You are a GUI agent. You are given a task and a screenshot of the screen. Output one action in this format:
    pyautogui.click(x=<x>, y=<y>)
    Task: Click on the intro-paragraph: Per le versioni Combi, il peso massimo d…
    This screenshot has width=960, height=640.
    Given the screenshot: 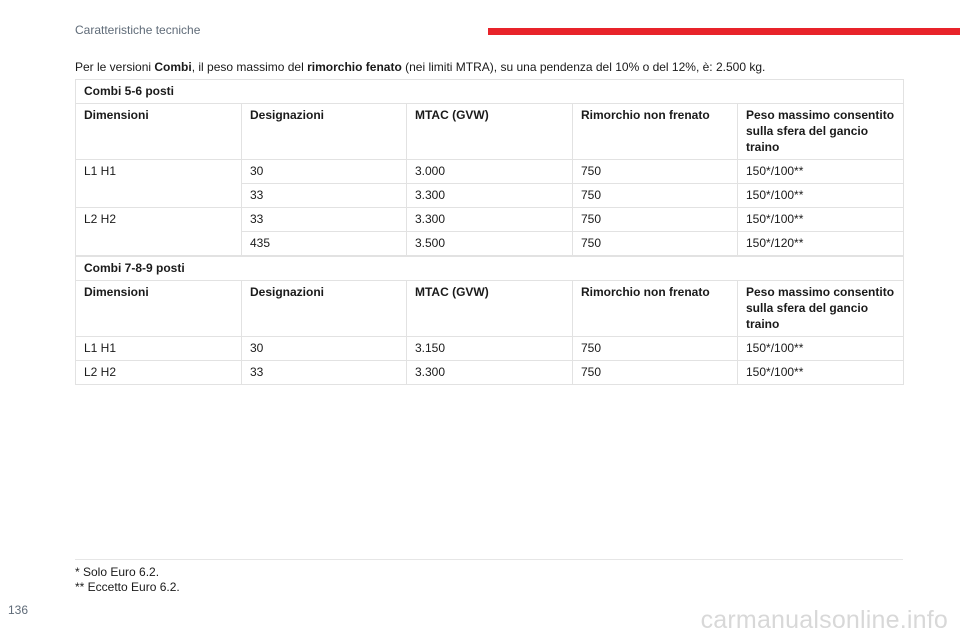 What is the action you would take?
    pyautogui.click(x=490, y=67)
    